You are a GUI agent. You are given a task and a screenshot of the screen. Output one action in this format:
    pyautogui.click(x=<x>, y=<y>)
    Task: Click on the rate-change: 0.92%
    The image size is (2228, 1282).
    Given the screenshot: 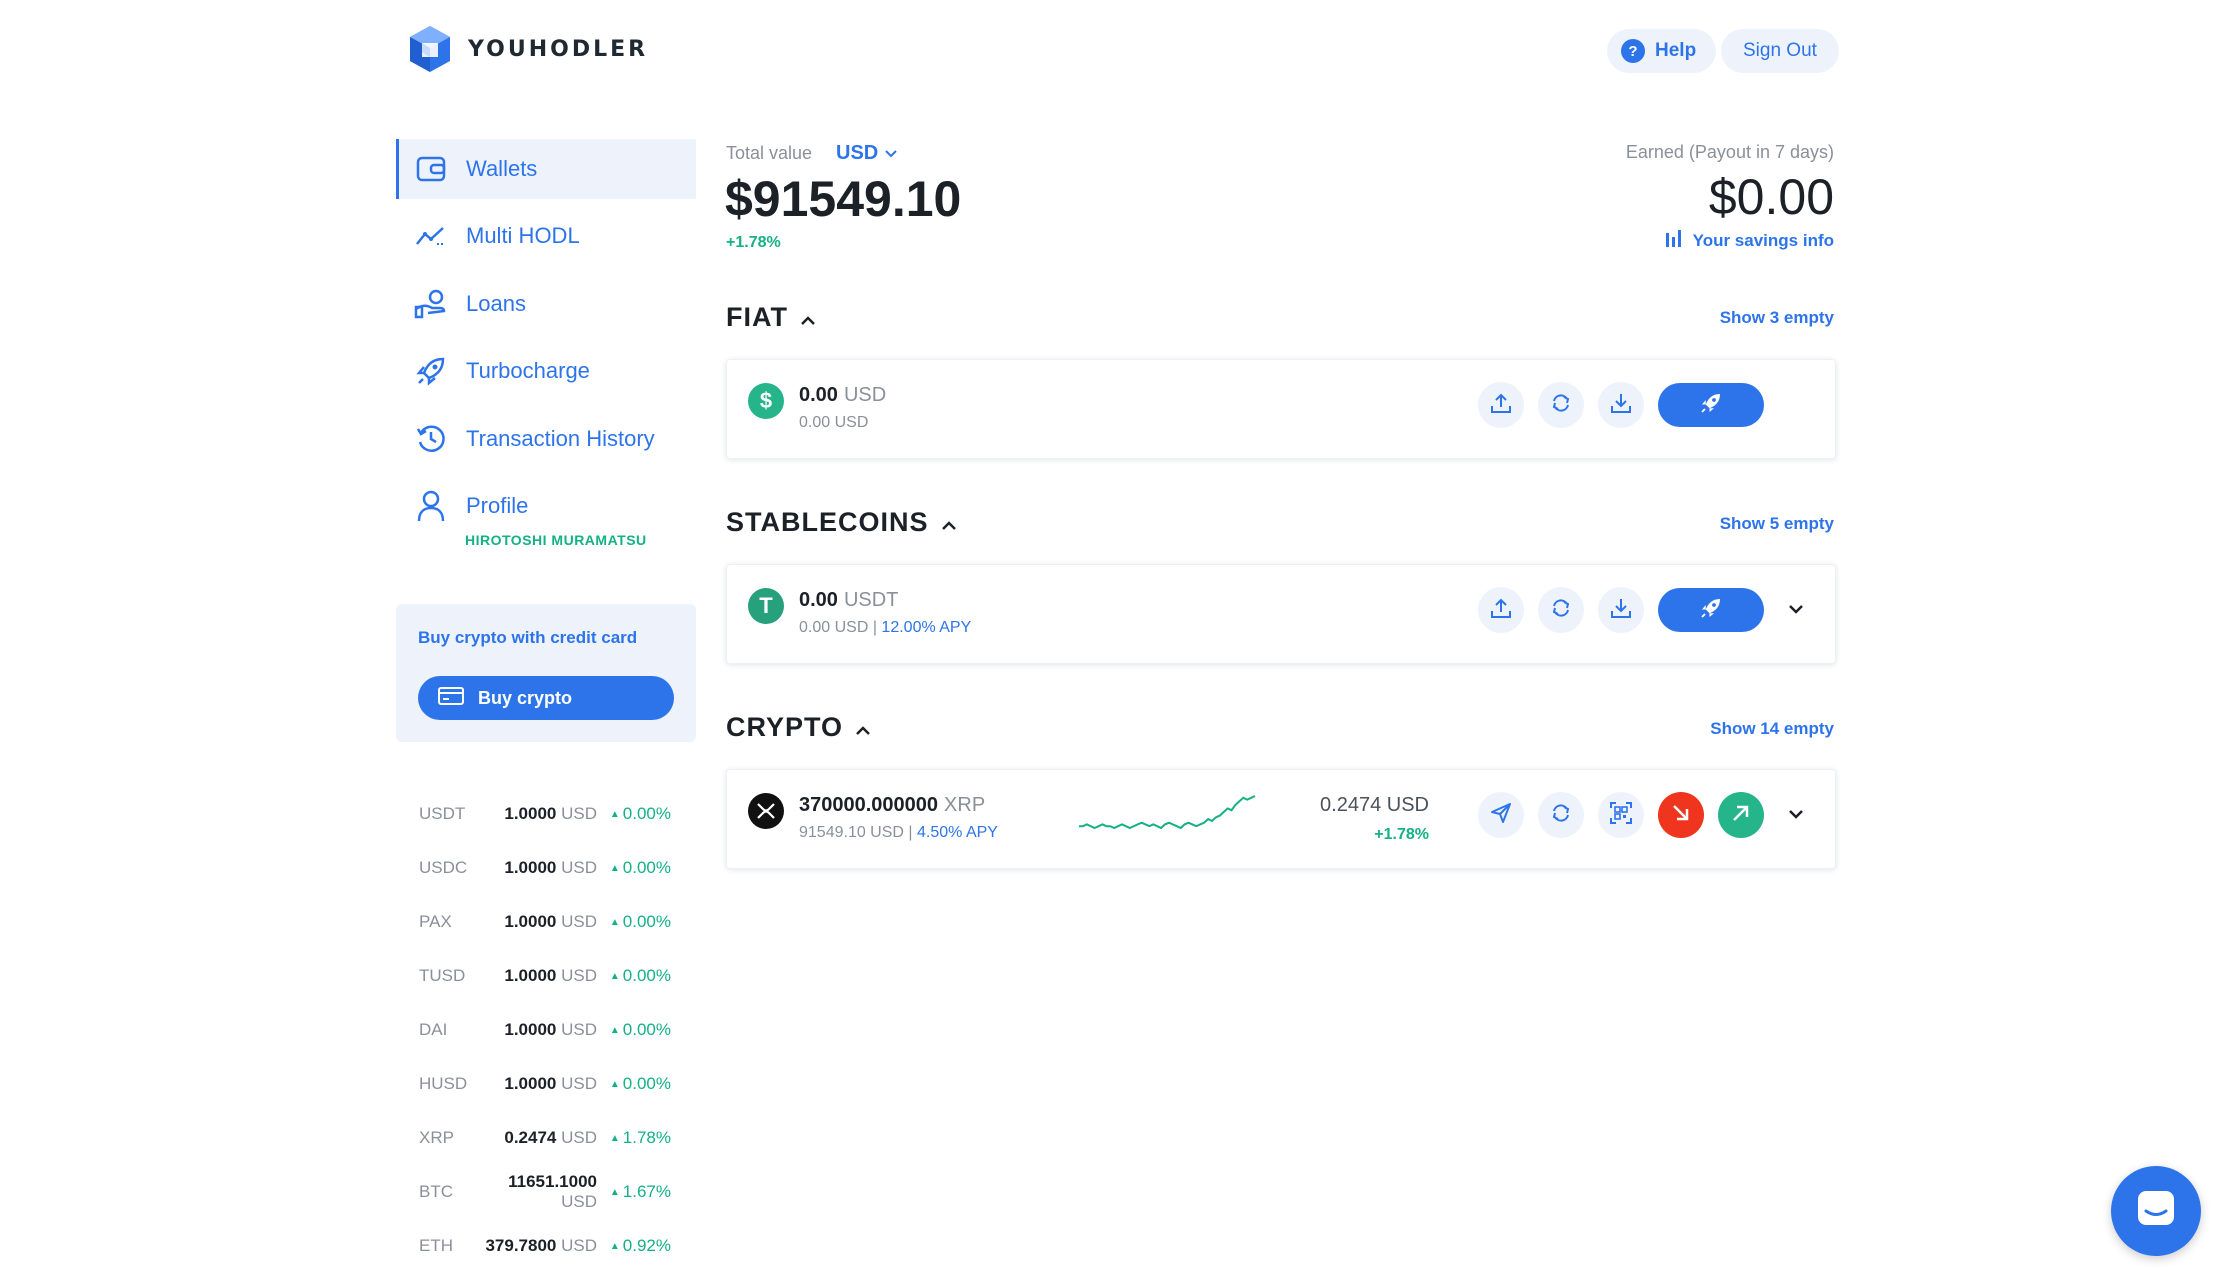 What is the action you would take?
    pyautogui.click(x=637, y=1246)
    